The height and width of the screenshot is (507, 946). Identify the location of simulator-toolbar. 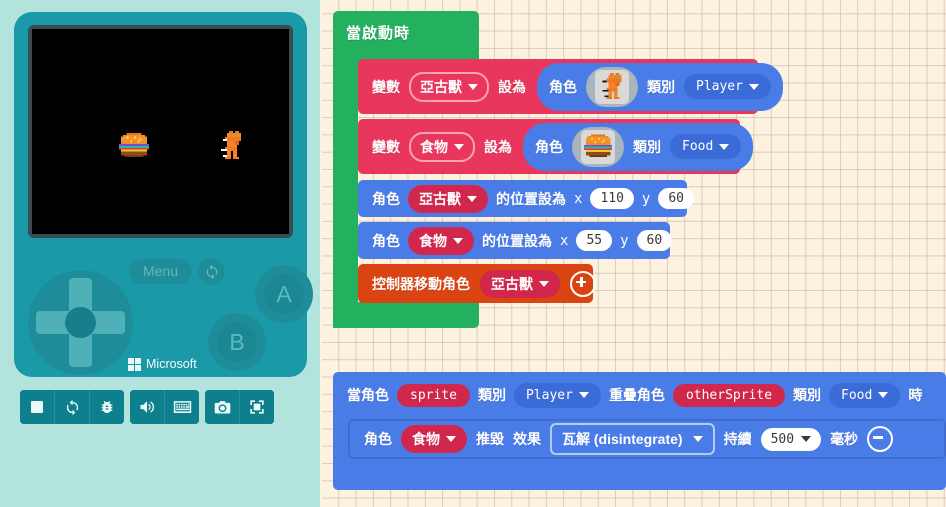
(147, 407).